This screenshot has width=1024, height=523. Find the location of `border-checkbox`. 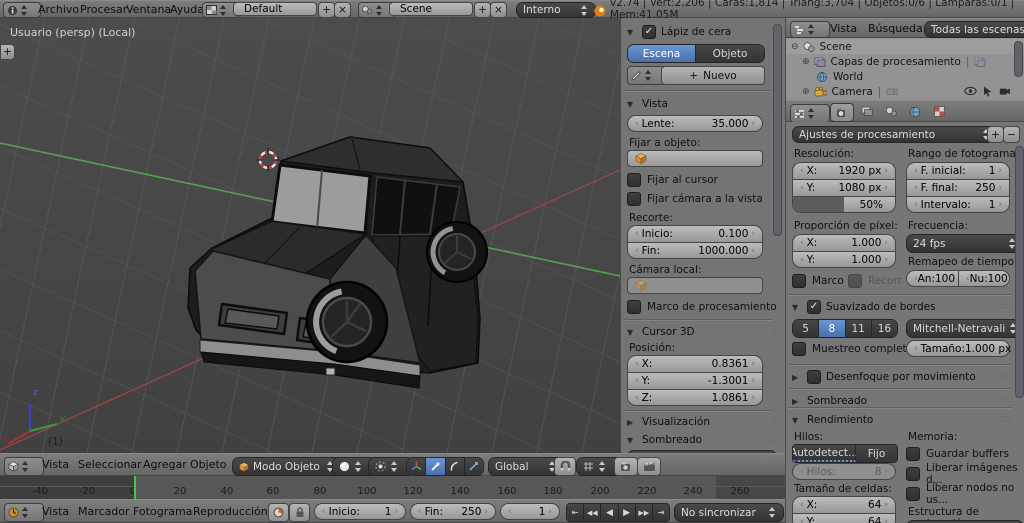

border-checkbox is located at coordinates (799, 281).